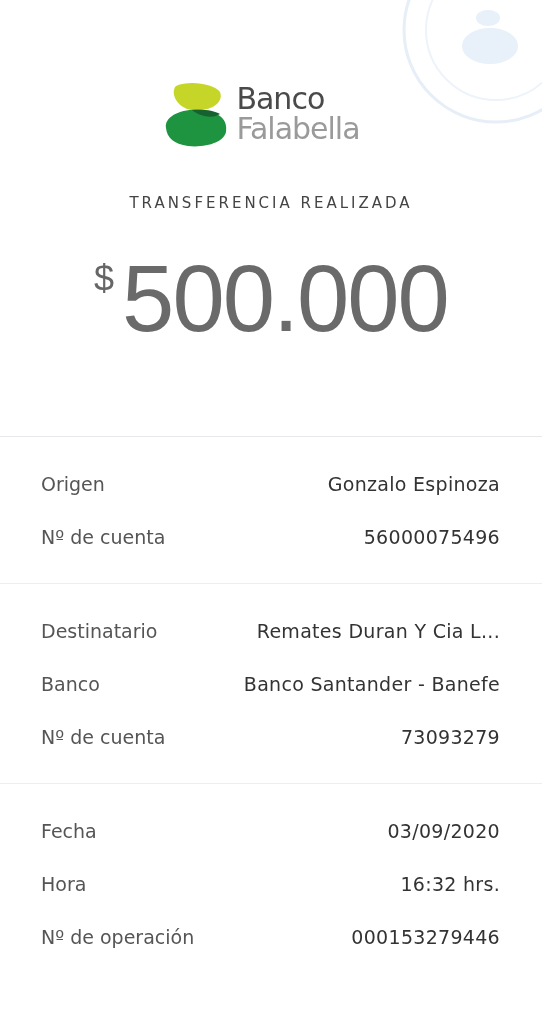 This screenshot has height=1024, width=542. What do you see at coordinates (425, 936) in the screenshot?
I see `detail-value: 000153279446` at bounding box center [425, 936].